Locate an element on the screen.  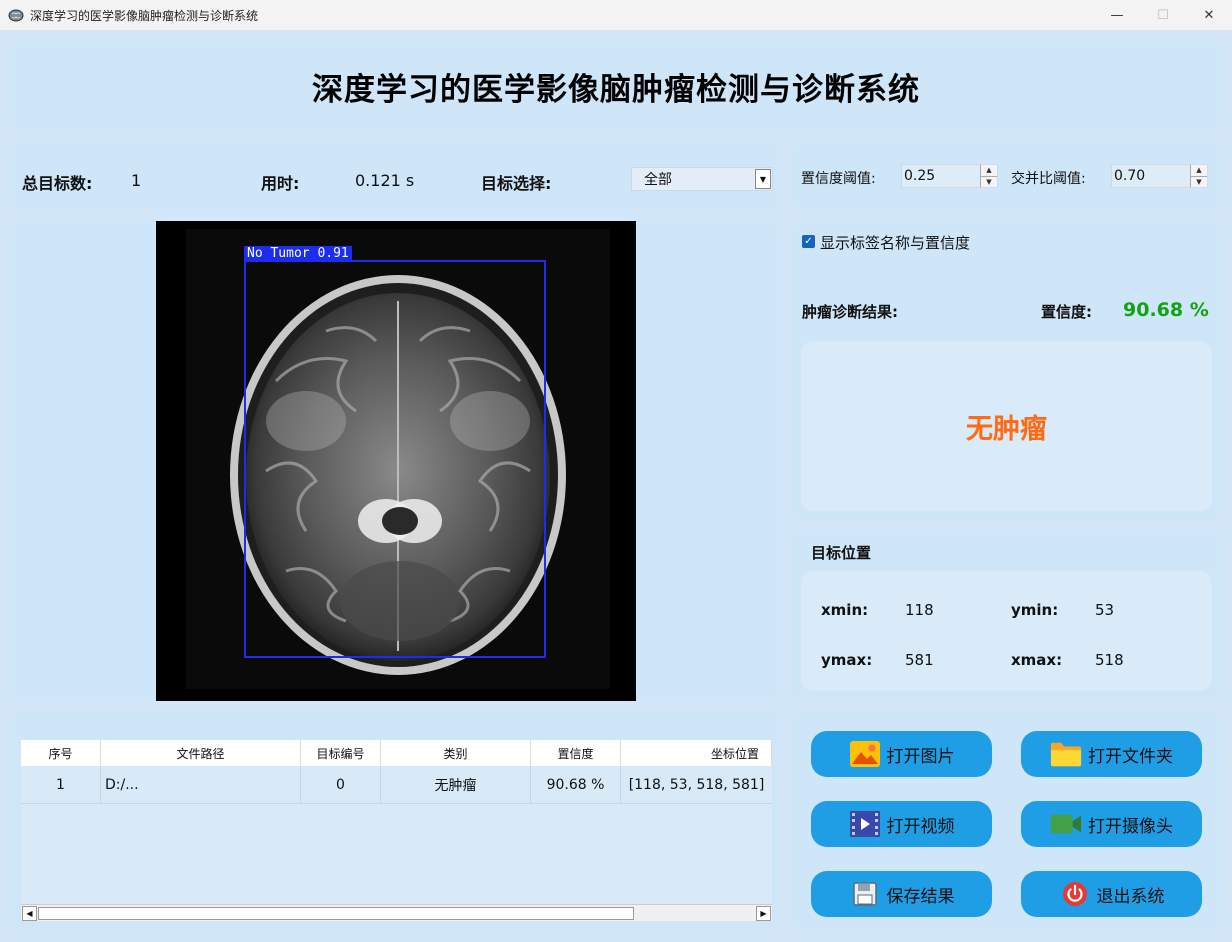
iou-threshold-value: 0.70 is located at coordinates (1130, 176).